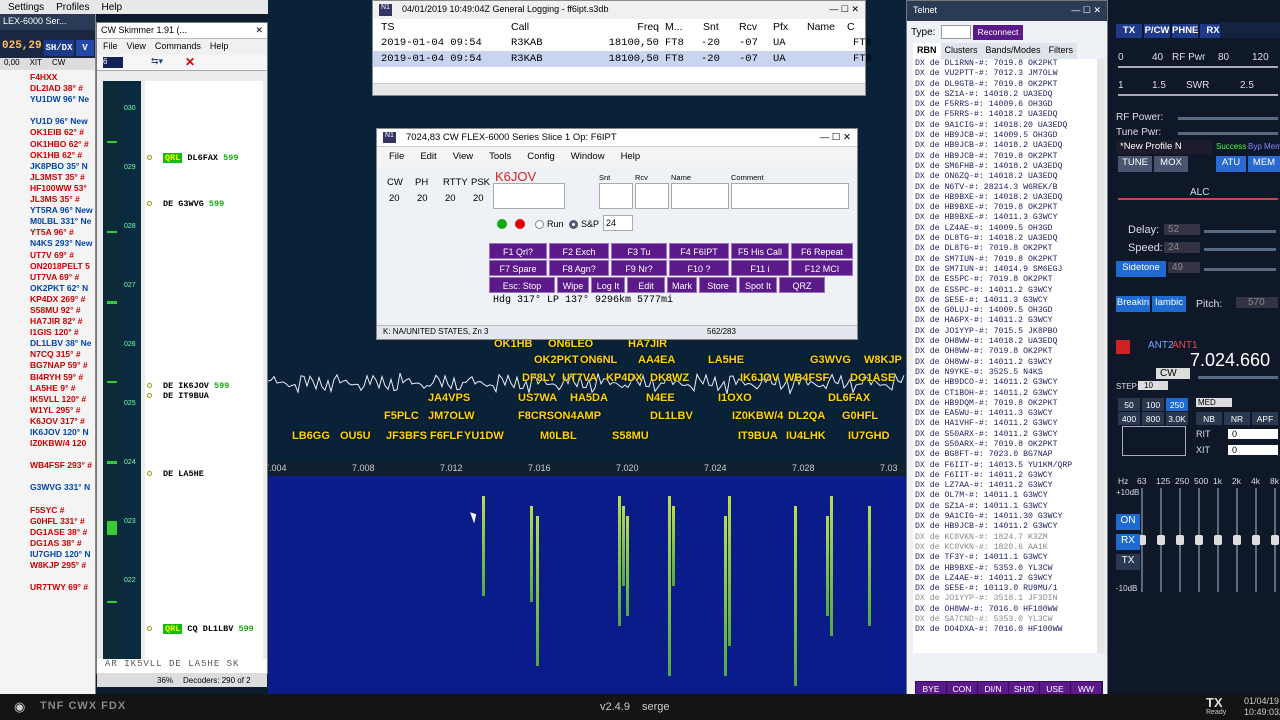  Describe the element at coordinates (1169, 304) in the screenshot. I see `iambic-button: Iambic` at that location.